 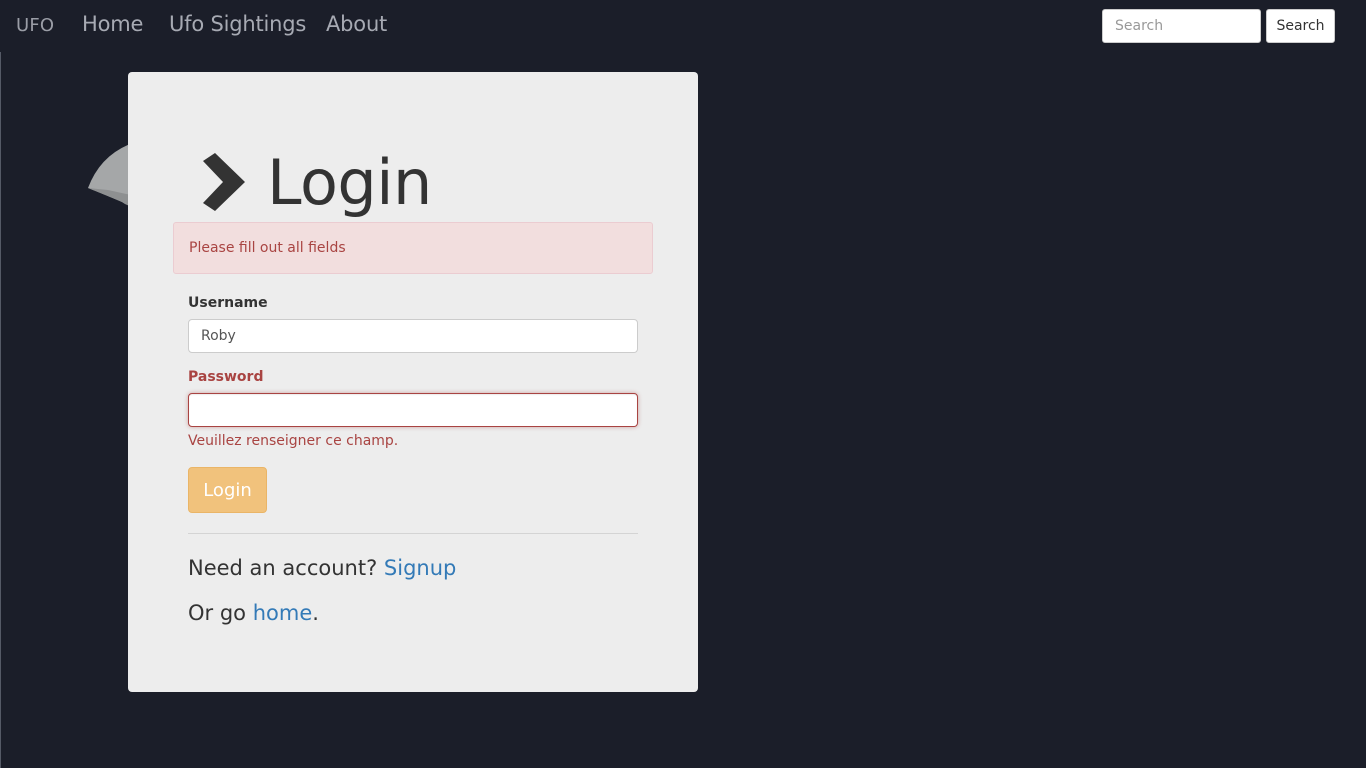 What do you see at coordinates (0, 384) in the screenshot?
I see `page-edge` at bounding box center [0, 384].